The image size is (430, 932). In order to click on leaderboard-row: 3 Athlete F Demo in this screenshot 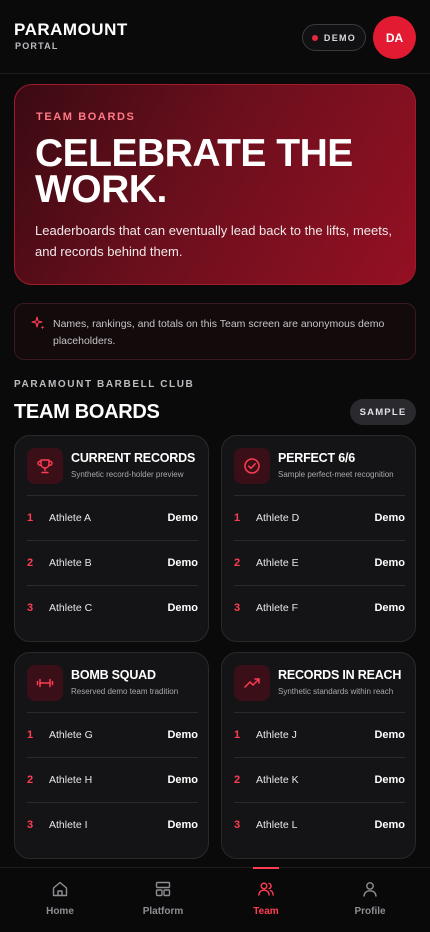, I will do `click(319, 607)`.